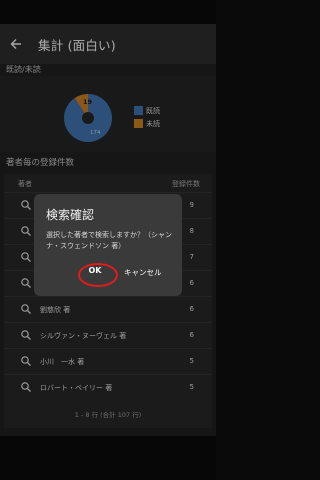 The width and height of the screenshot is (320, 480). I want to click on dialog-message: 選択した著者で検索しますか？（シャンナ・スウェンドソン 著）, so click(109, 240).